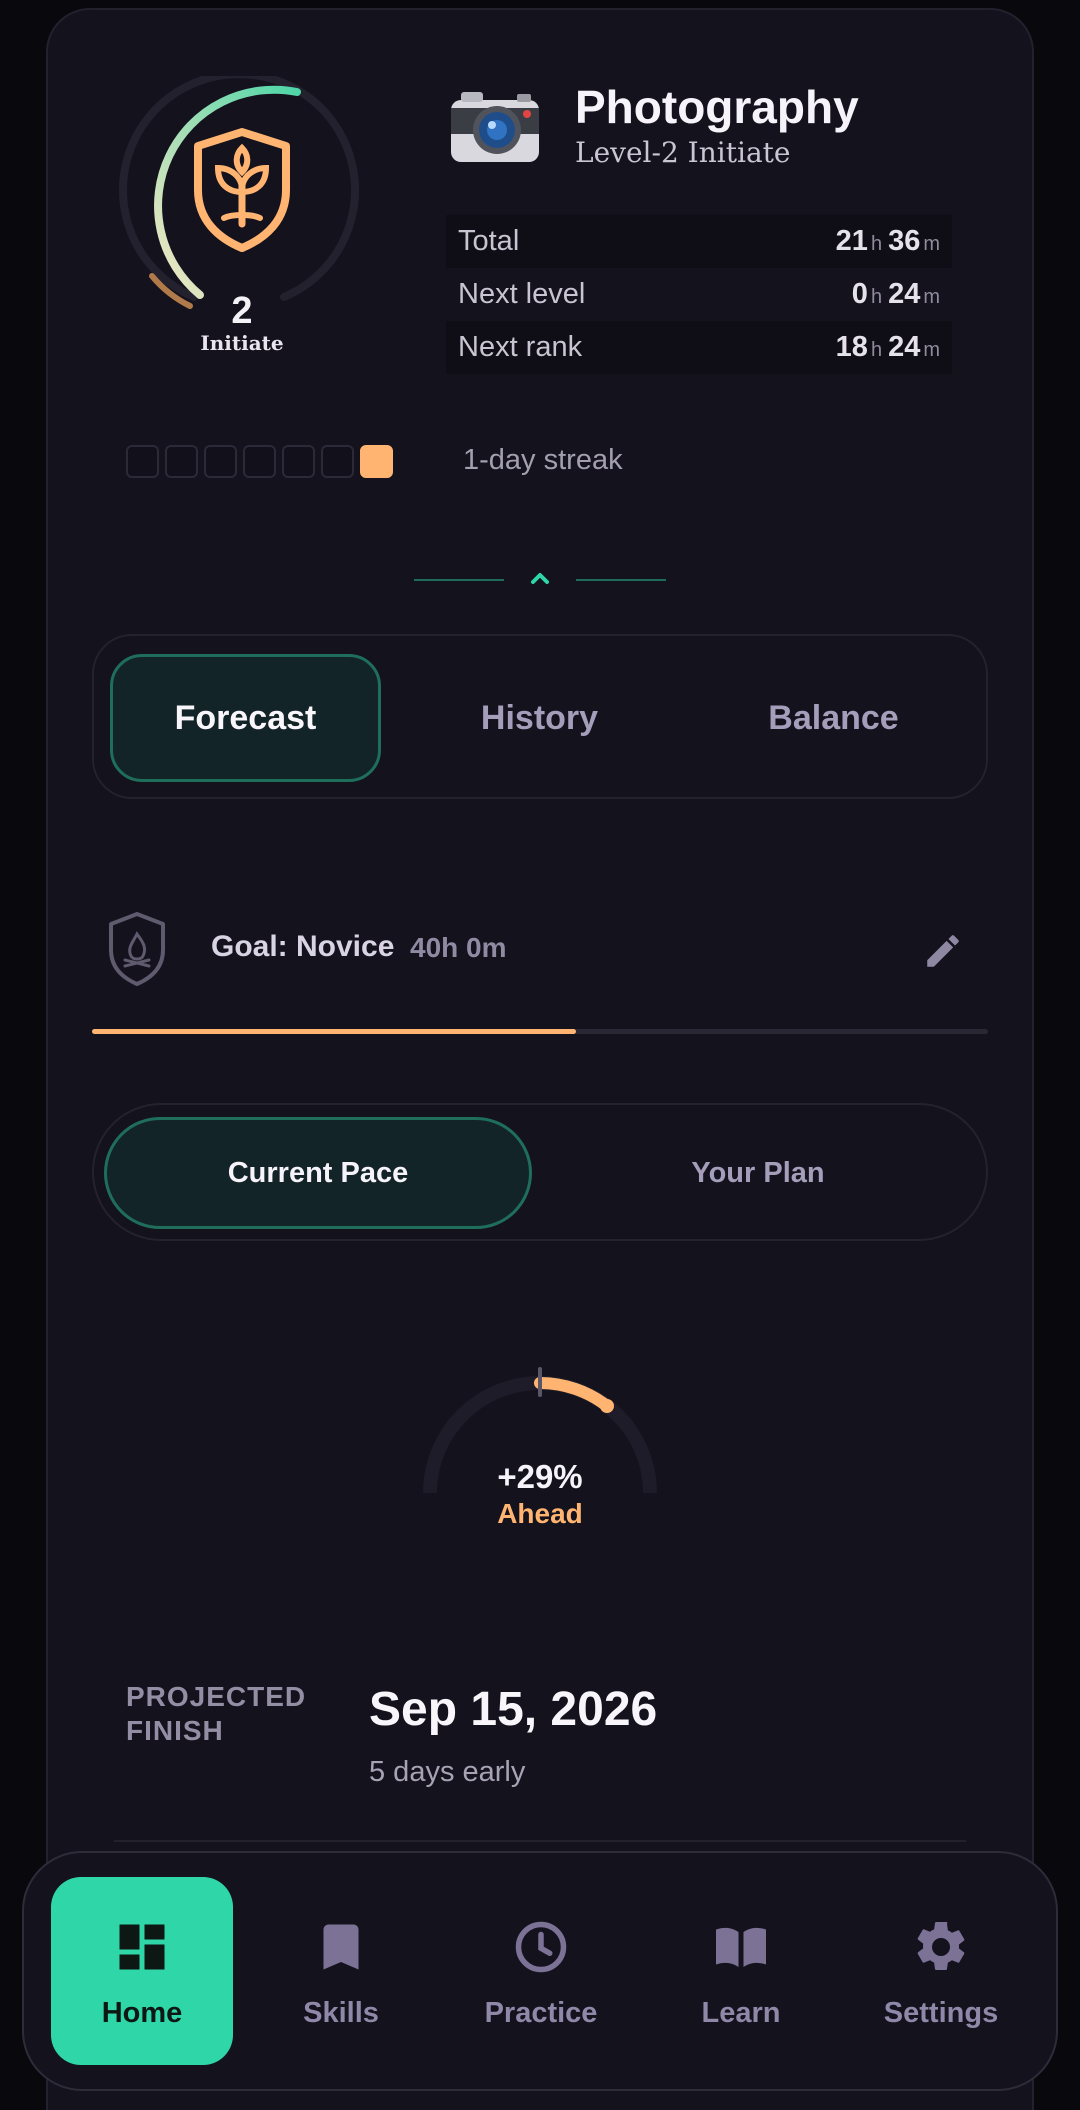 Image resolution: width=1080 pixels, height=2110 pixels. What do you see at coordinates (540, 578) in the screenshot?
I see `chevron-up-icon` at bounding box center [540, 578].